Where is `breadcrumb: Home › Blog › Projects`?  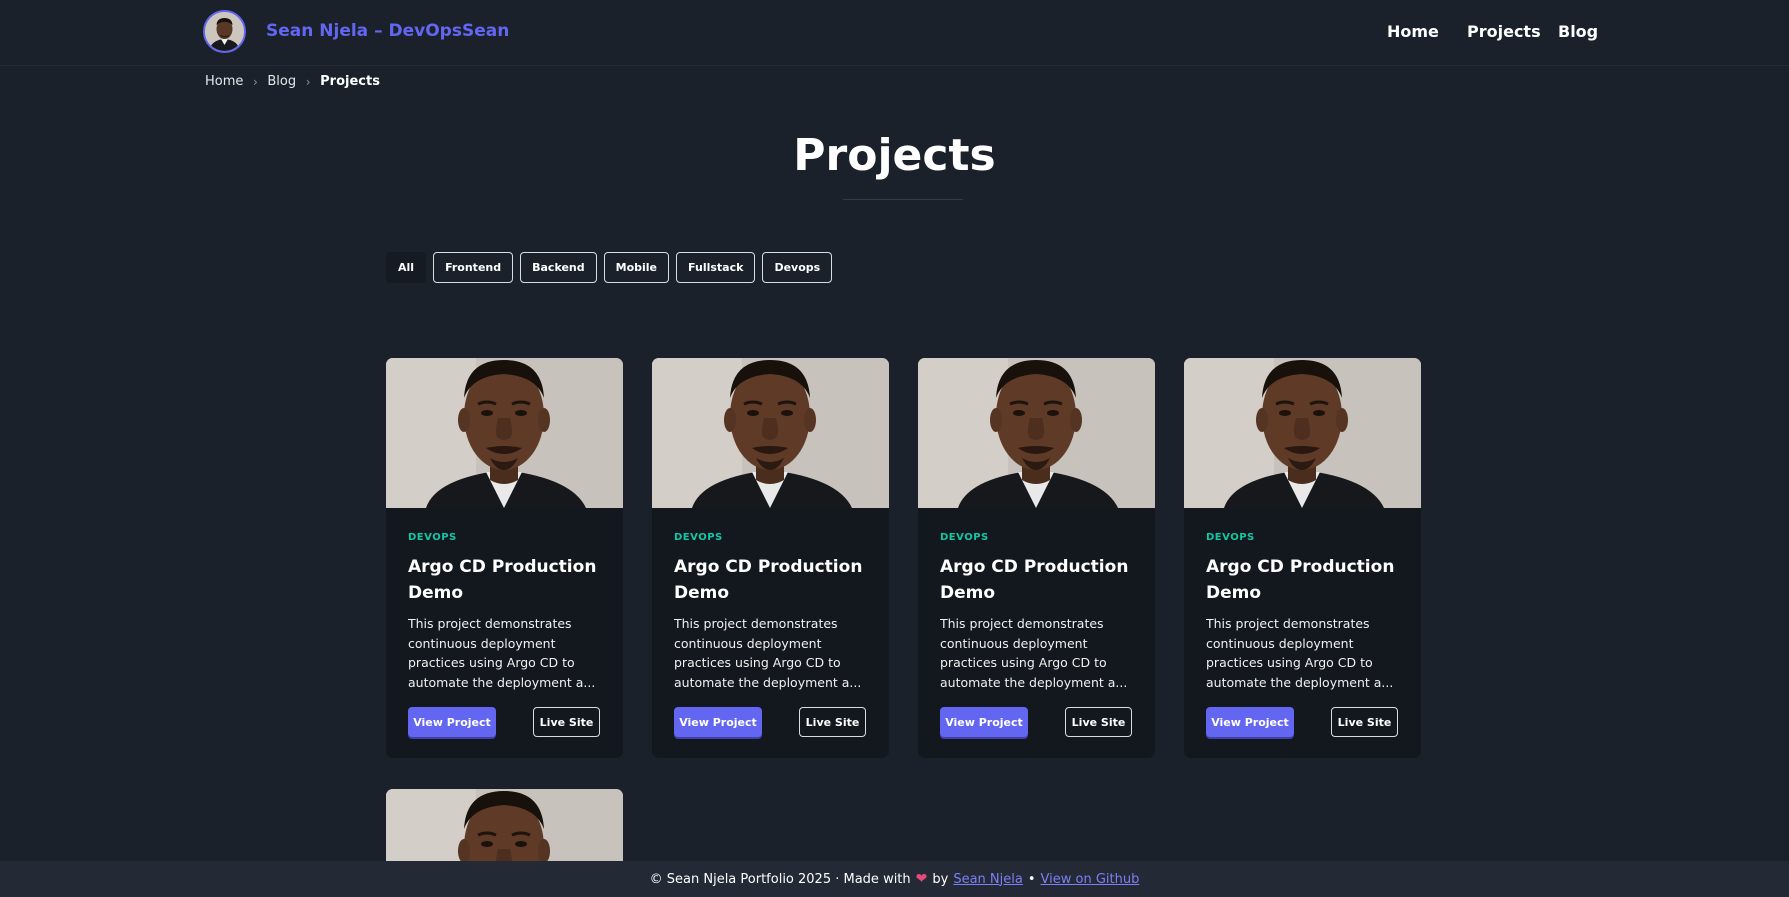 breadcrumb: Home › Blog › Projects is located at coordinates (292, 81).